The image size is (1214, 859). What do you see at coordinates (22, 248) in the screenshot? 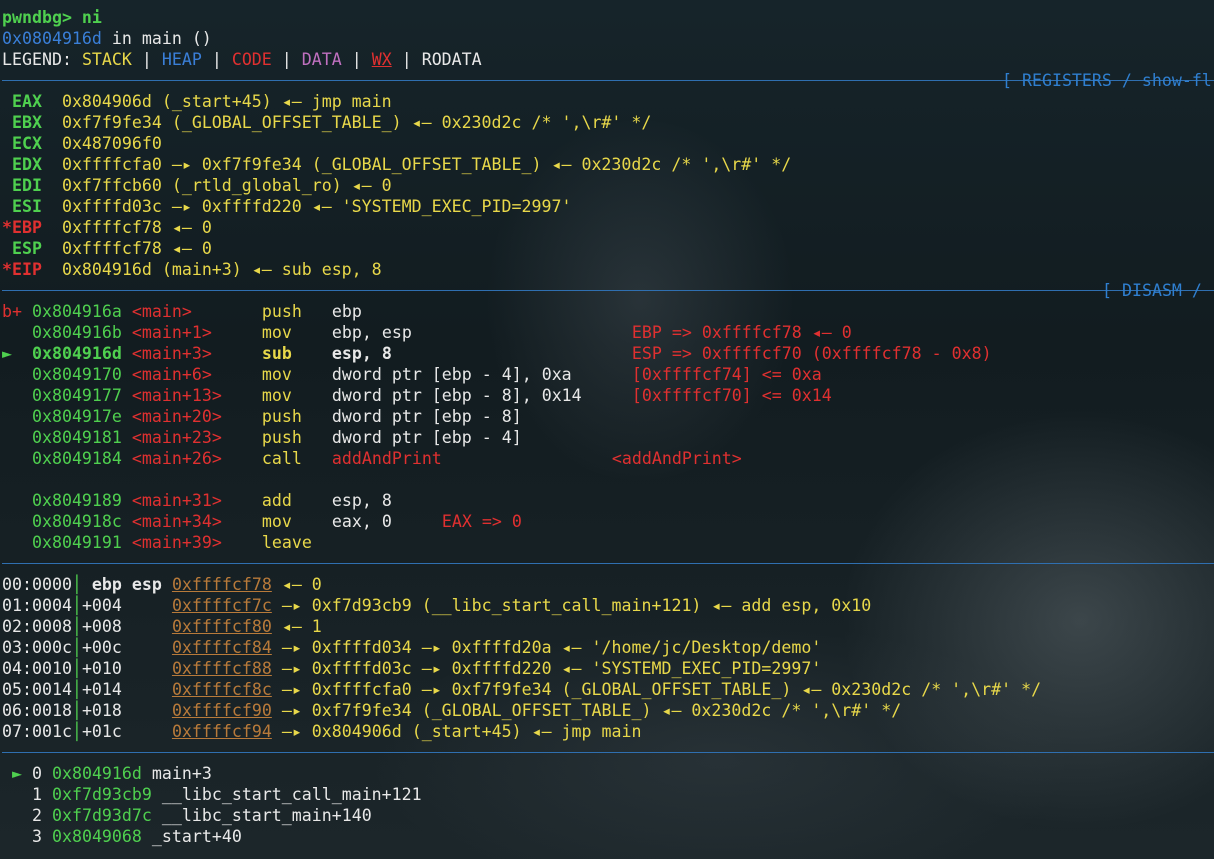
I see `register-name: ESP` at bounding box center [22, 248].